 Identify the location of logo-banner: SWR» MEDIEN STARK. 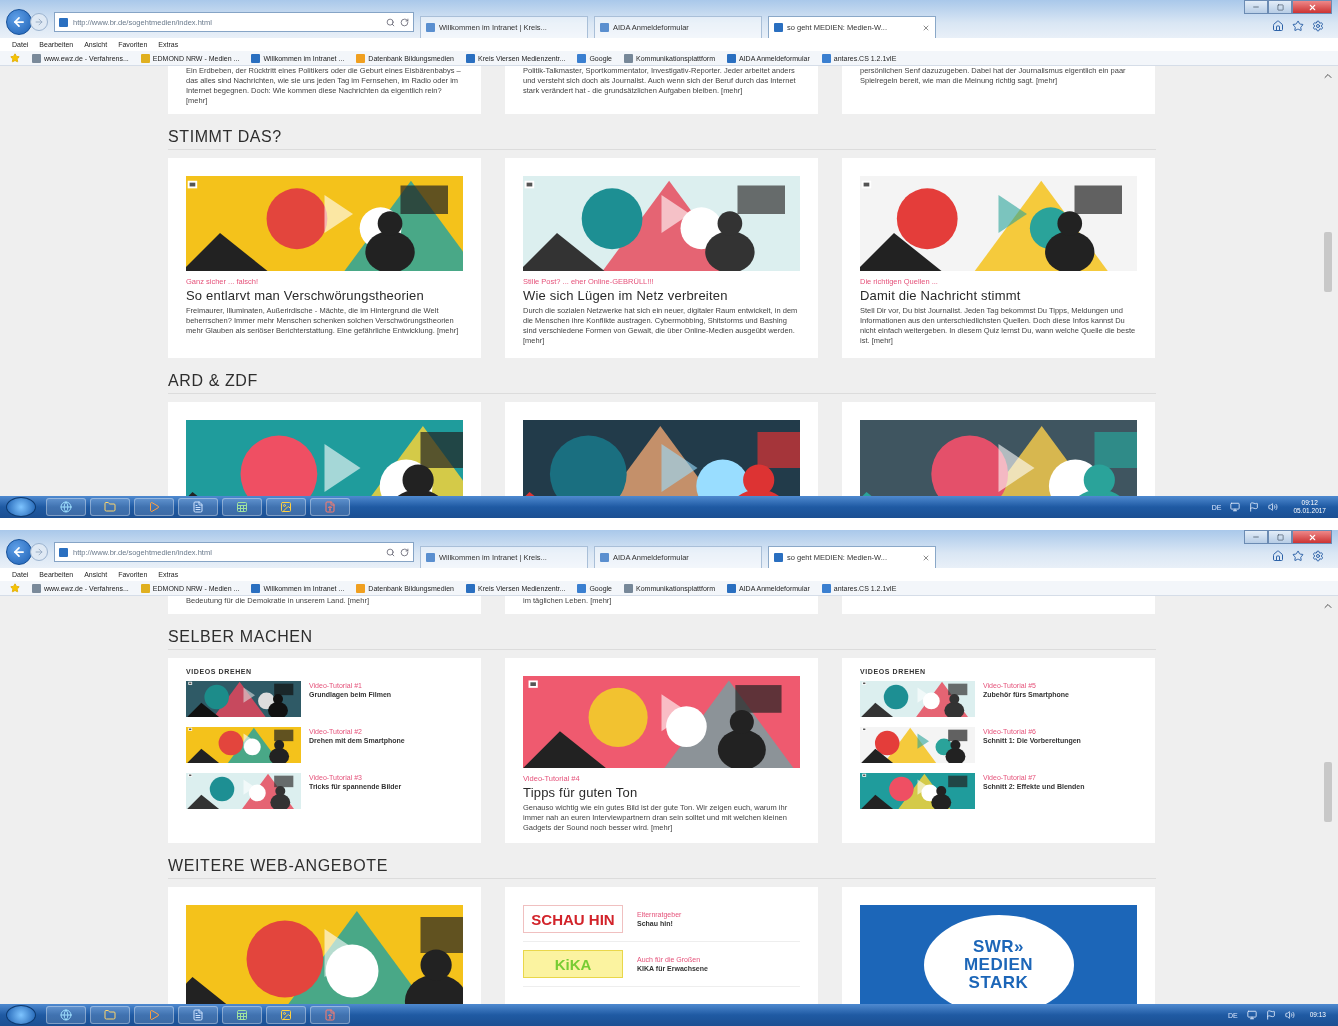
(998, 954).